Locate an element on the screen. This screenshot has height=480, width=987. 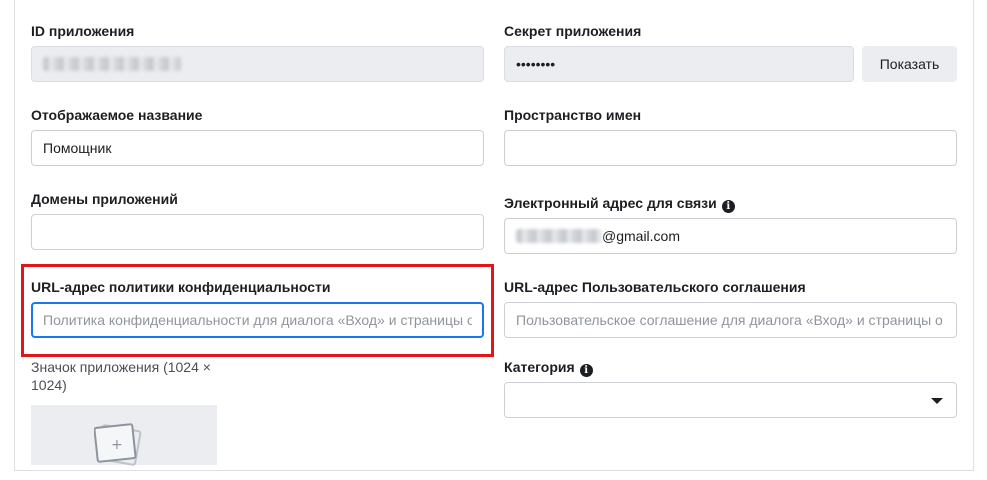
app-icon-label: Значок приложения (1024 × 1024) is located at coordinates (121, 376).